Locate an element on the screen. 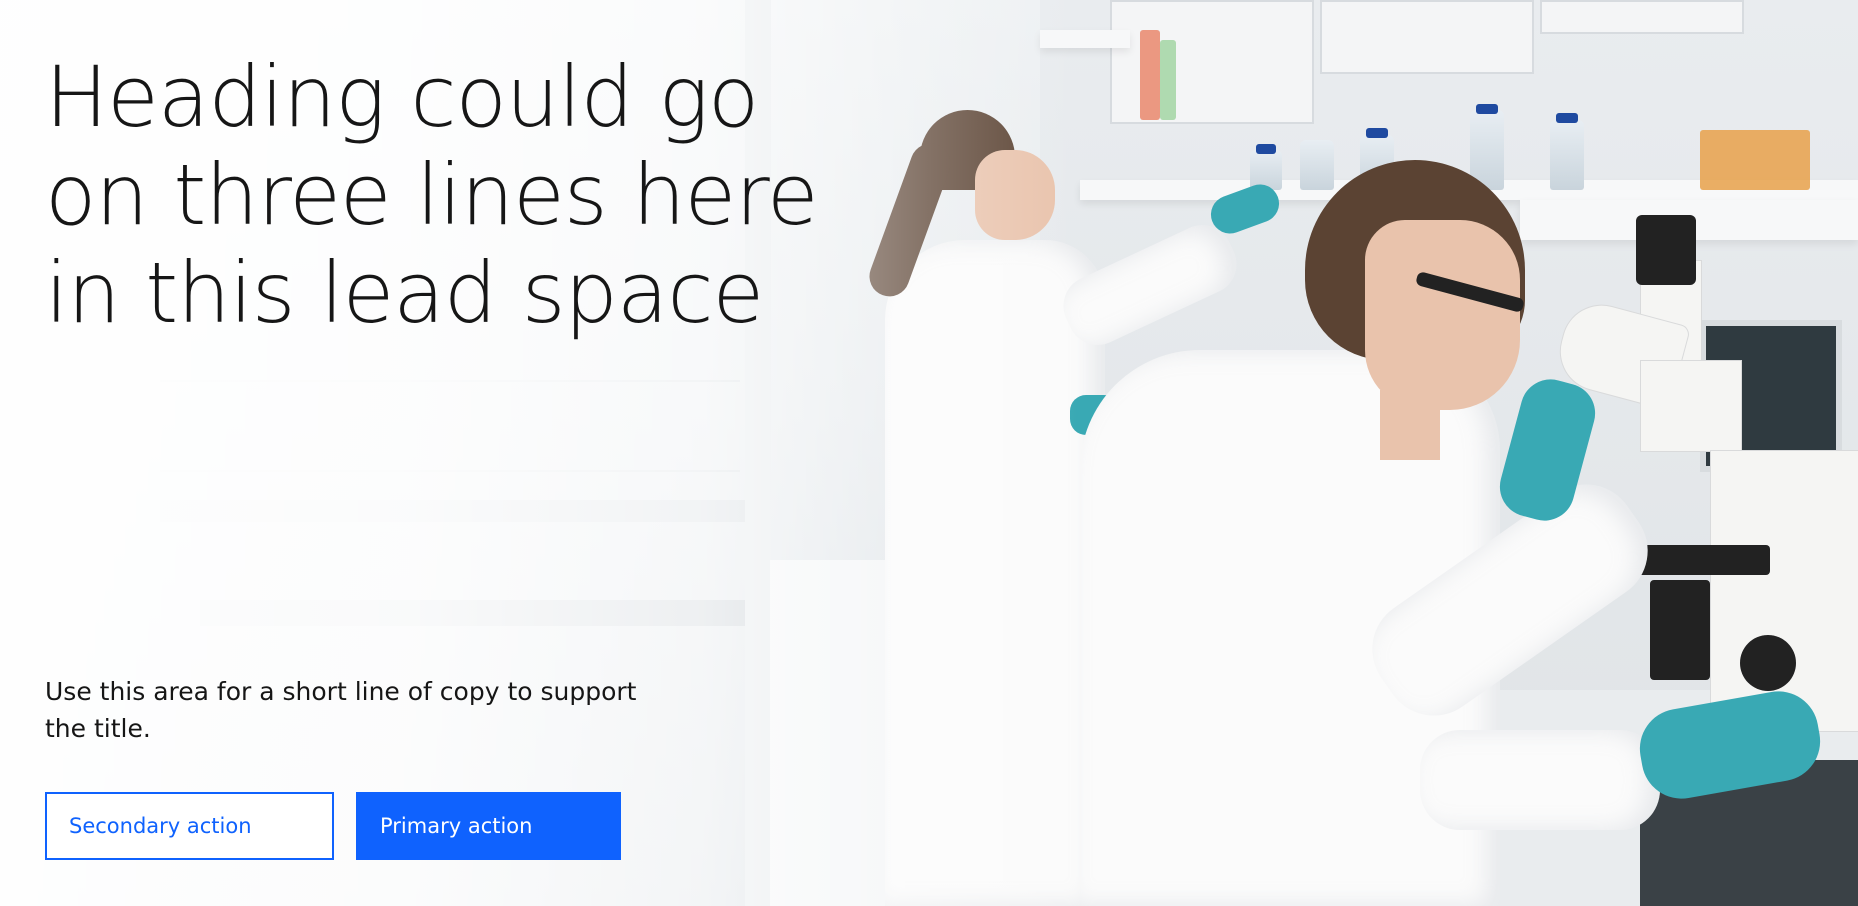  secondary-action-button: Secondary action is located at coordinates (189, 826).